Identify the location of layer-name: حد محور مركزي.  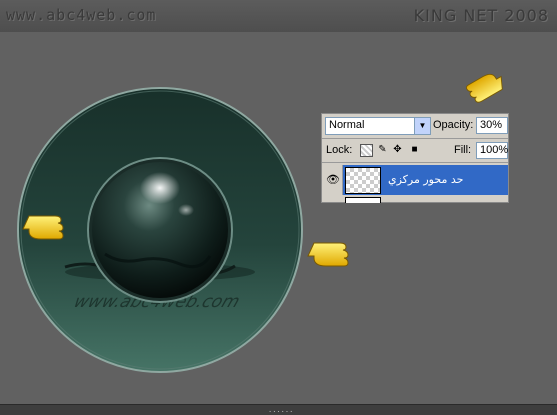
(426, 179).